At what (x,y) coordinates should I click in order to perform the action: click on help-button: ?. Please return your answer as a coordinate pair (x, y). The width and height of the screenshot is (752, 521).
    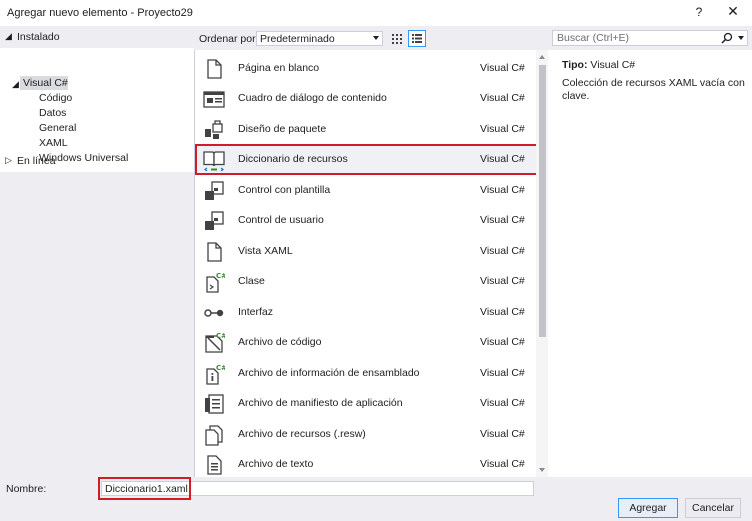
    Looking at the image, I should click on (699, 12).